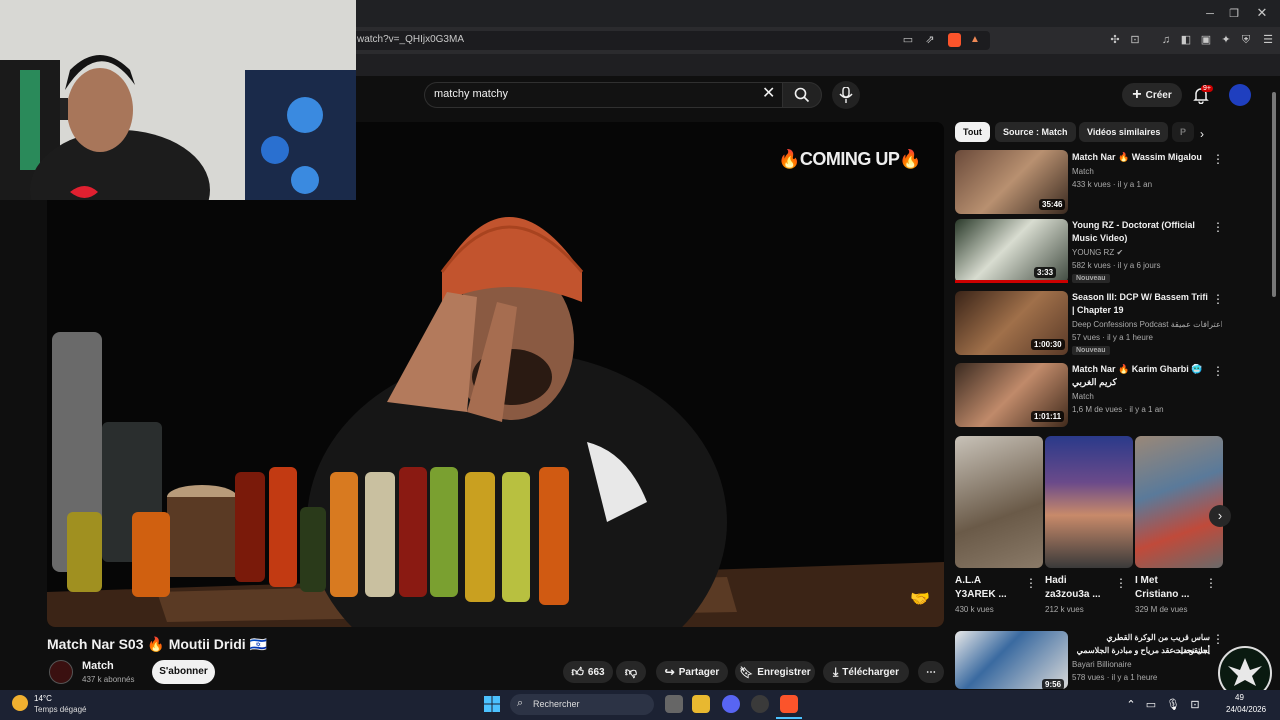 Image resolution: width=1280 pixels, height=720 pixels. I want to click on brave-shield-icon, so click(954, 40).